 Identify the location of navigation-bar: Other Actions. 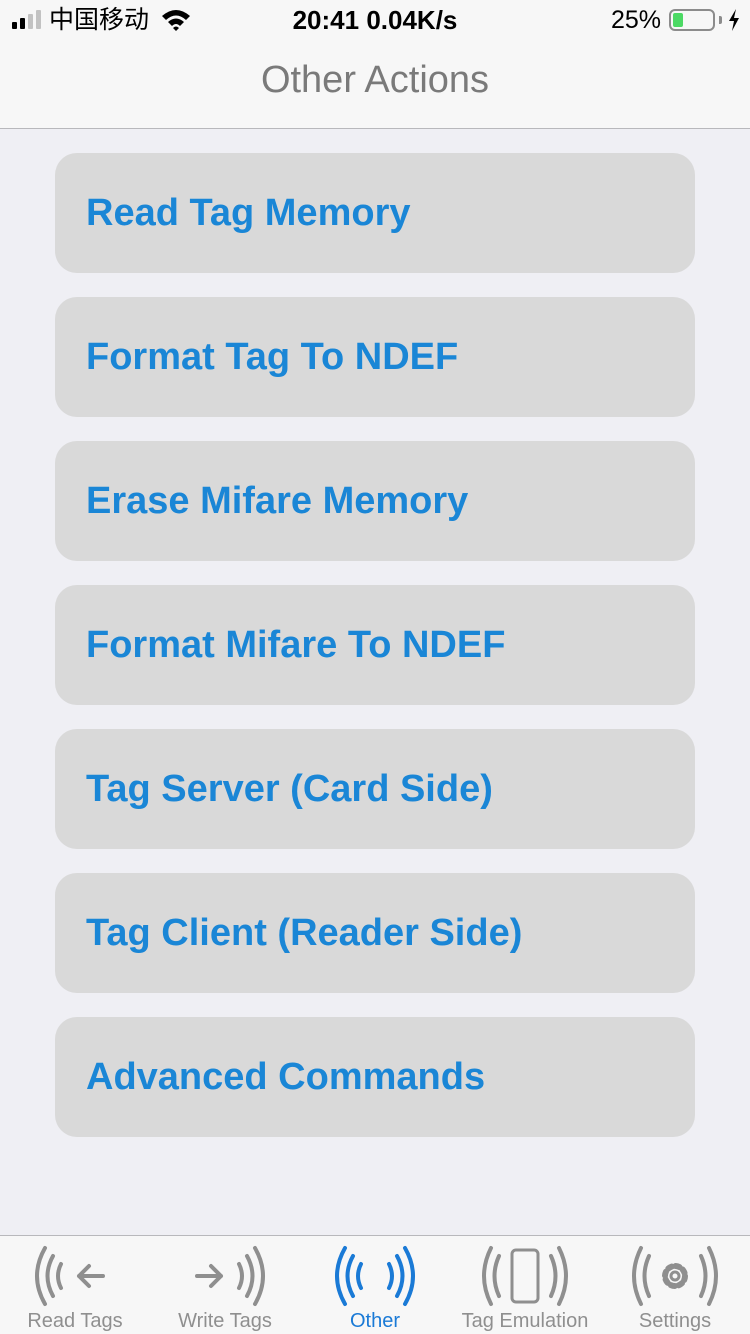
(375, 84).